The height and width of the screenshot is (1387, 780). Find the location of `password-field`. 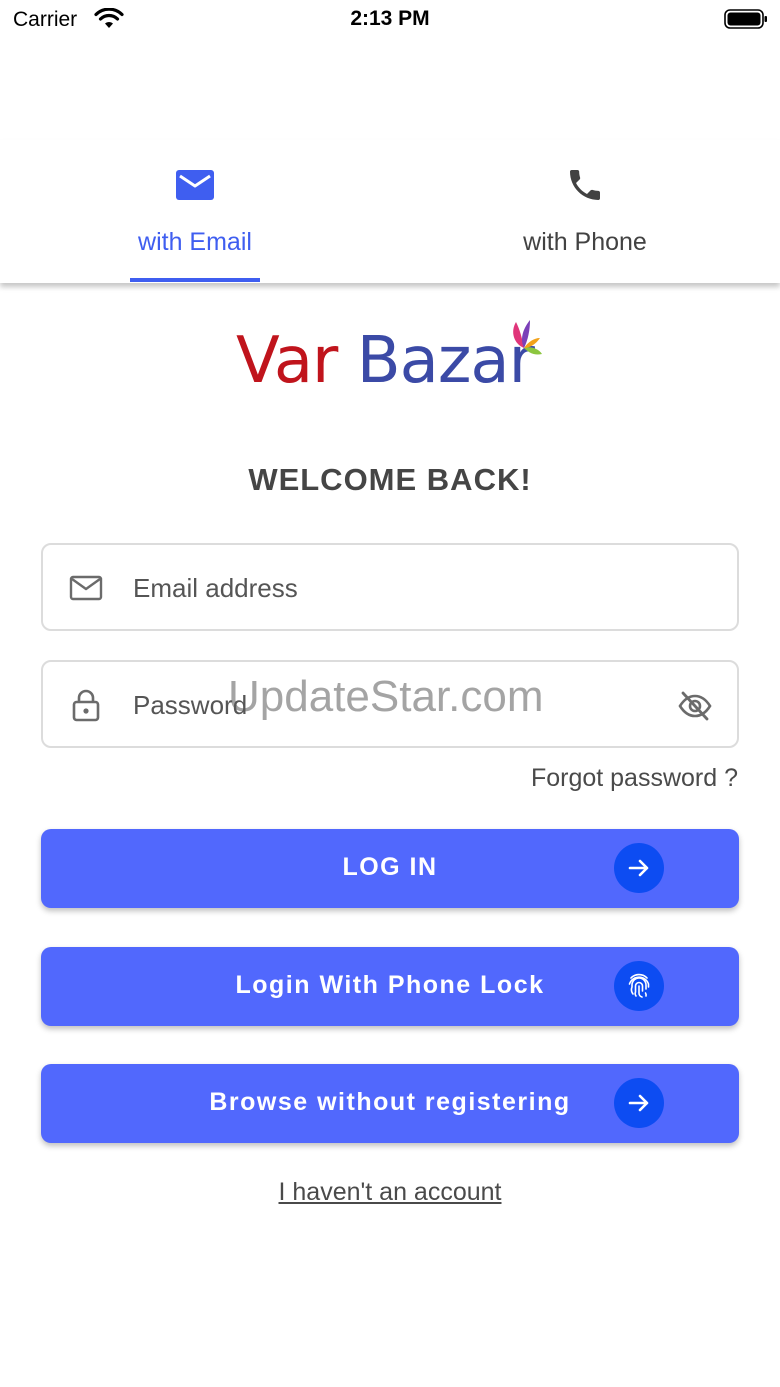

password-field is located at coordinates (390, 704).